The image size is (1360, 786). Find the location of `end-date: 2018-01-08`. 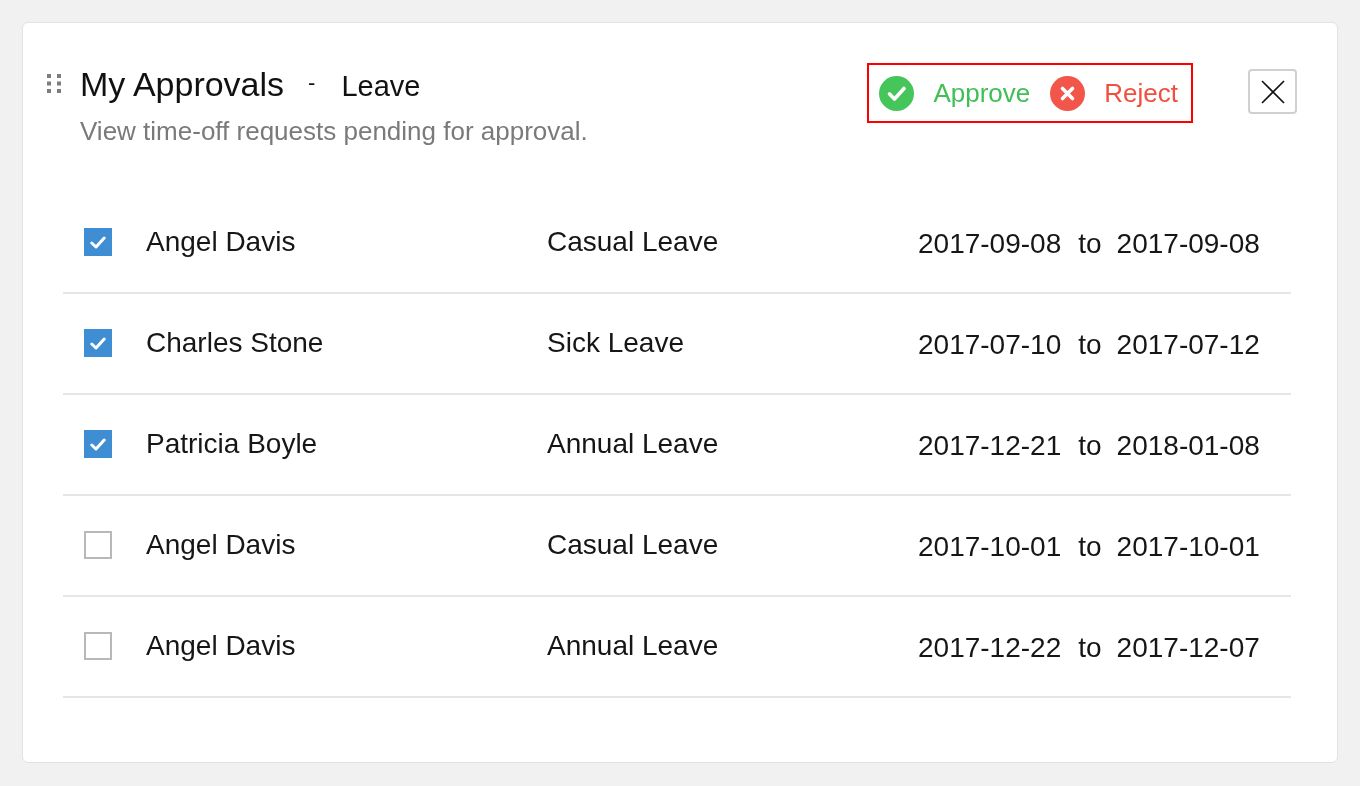

end-date: 2018-01-08 is located at coordinates (1188, 446).